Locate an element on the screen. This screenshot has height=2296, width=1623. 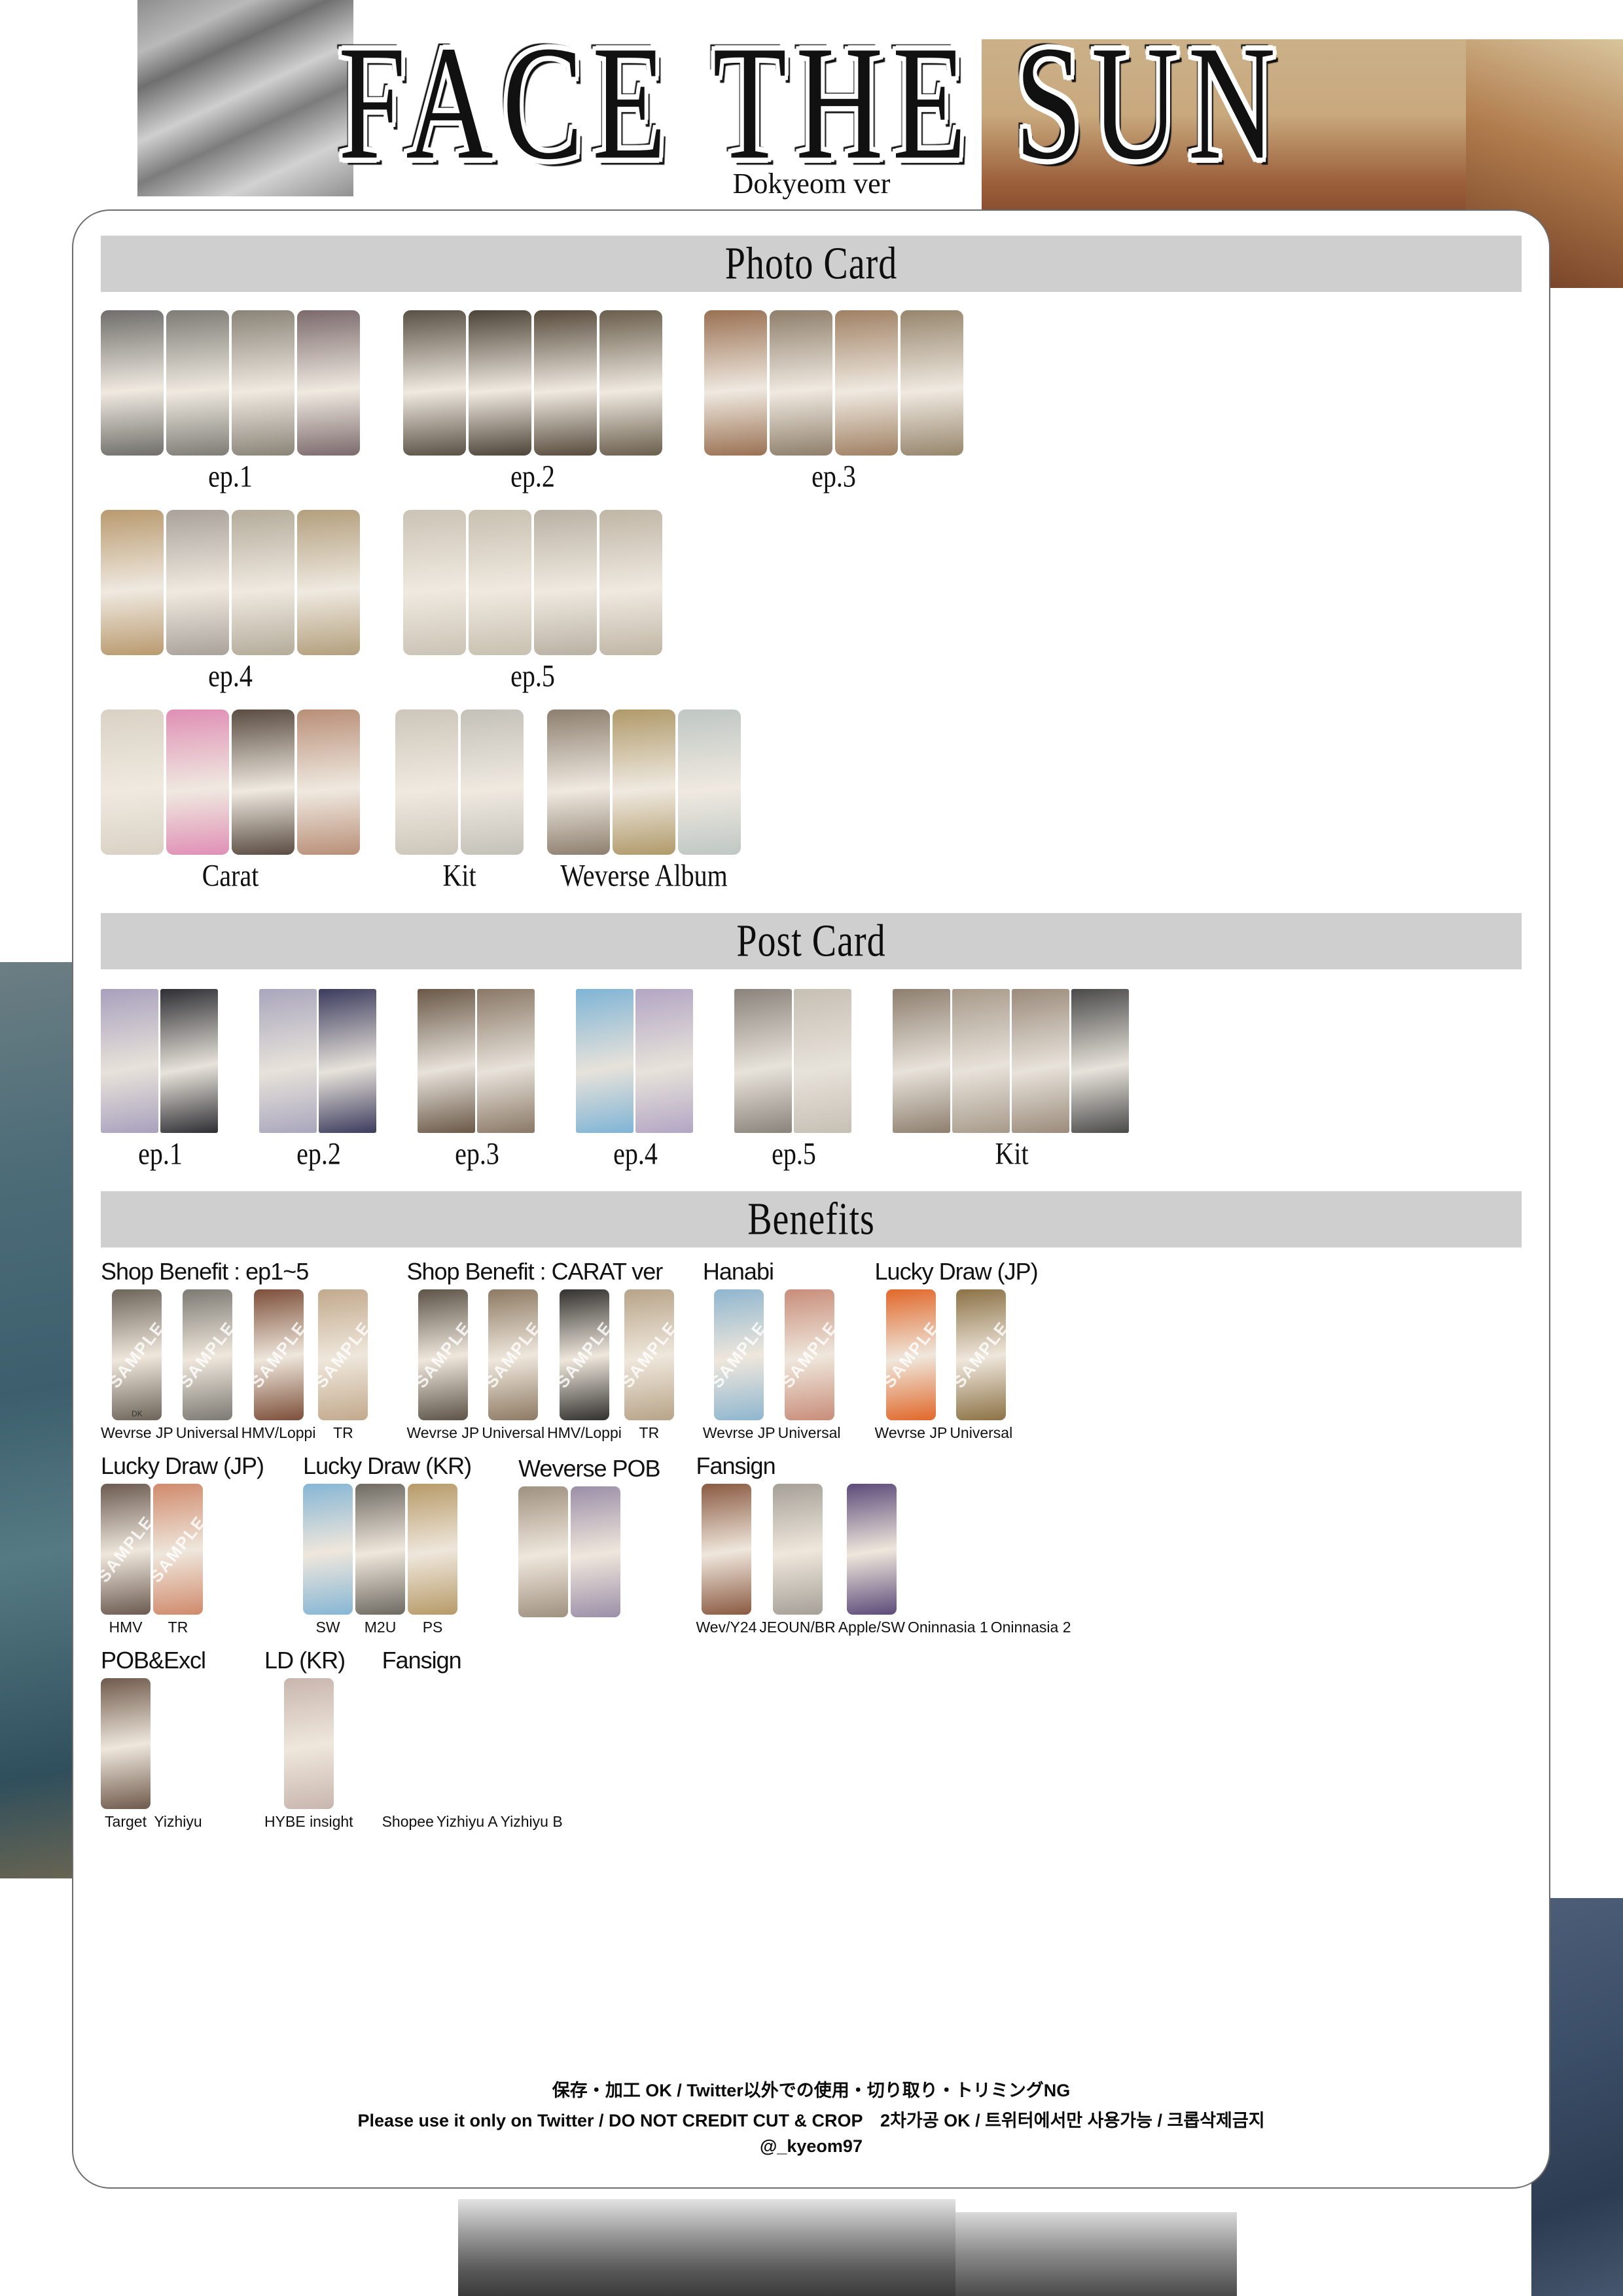
benefit-item-label: TR is located at coordinates (649, 1433).